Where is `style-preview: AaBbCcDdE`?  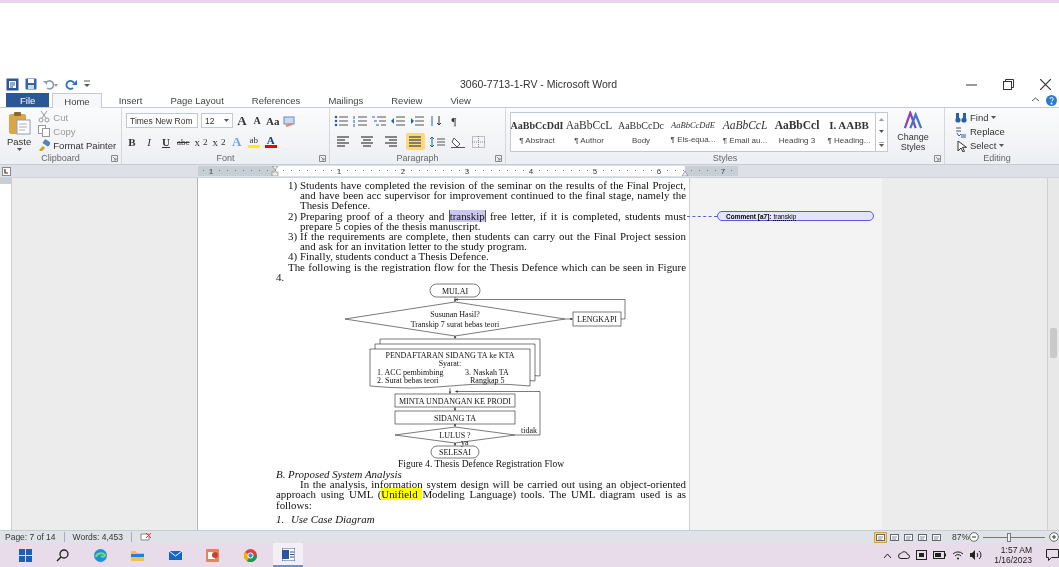 style-preview: AaBbCcDdE is located at coordinates (693, 125).